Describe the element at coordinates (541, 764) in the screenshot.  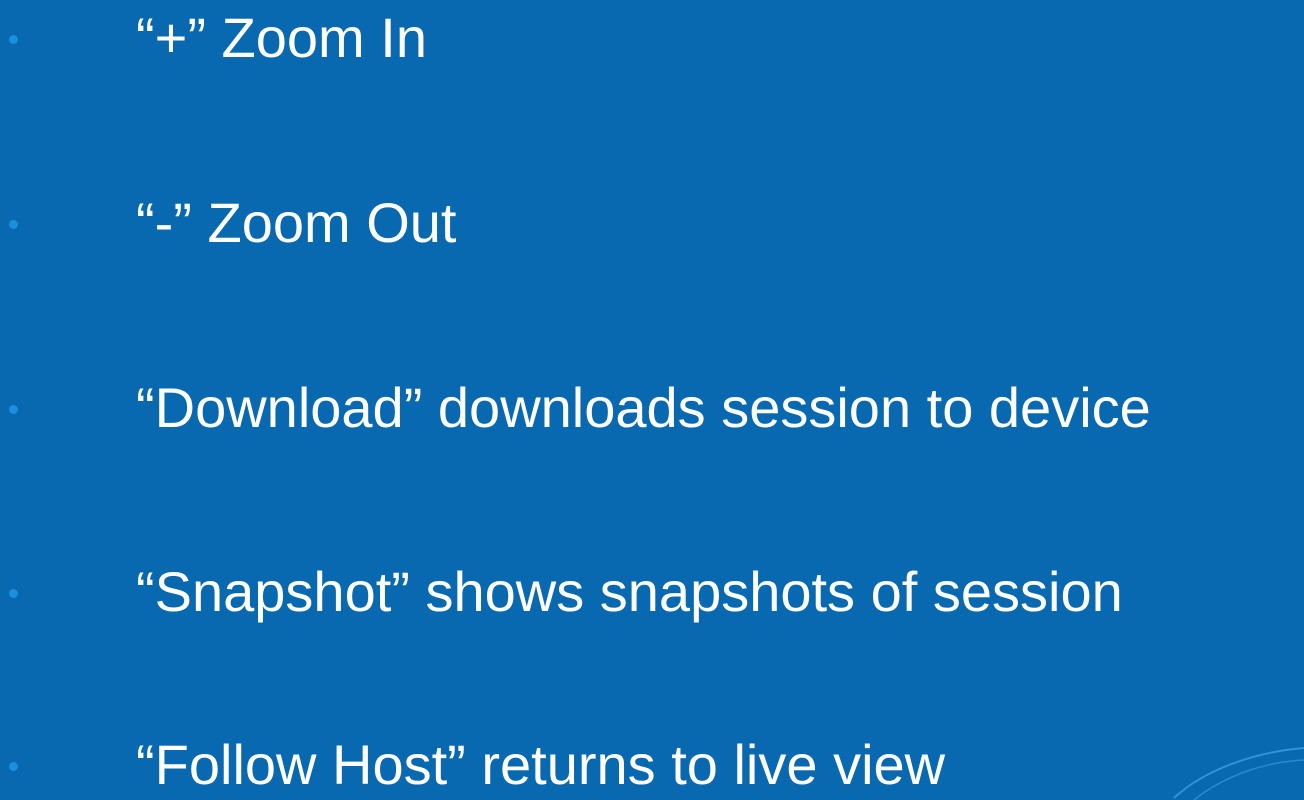
I see `bullet-text: “Follow Host” returns to live view` at that location.